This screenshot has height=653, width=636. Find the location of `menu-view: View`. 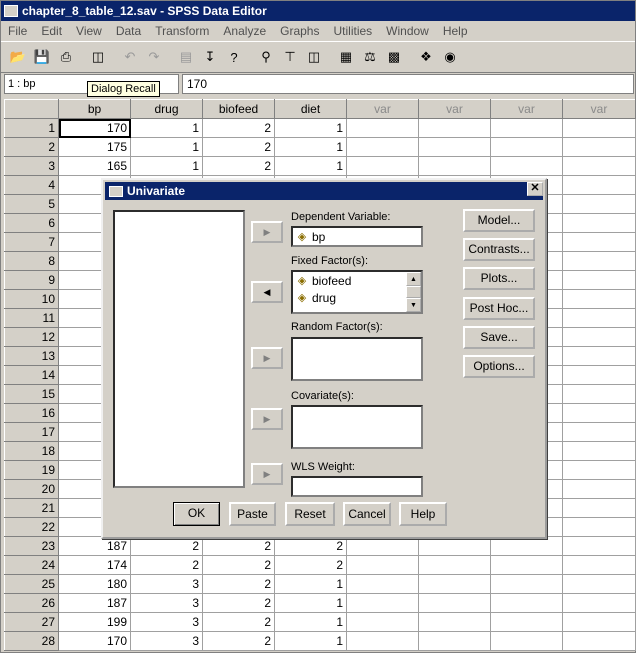

menu-view: View is located at coordinates (89, 31).